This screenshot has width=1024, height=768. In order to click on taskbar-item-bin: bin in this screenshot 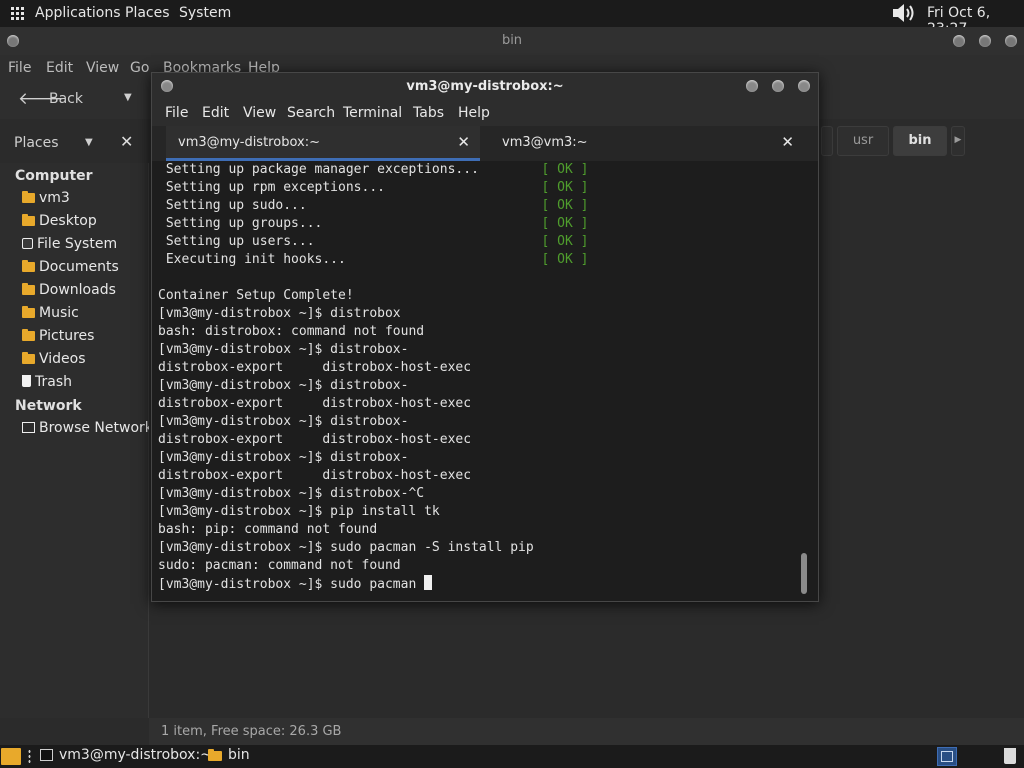, I will do `click(229, 756)`.